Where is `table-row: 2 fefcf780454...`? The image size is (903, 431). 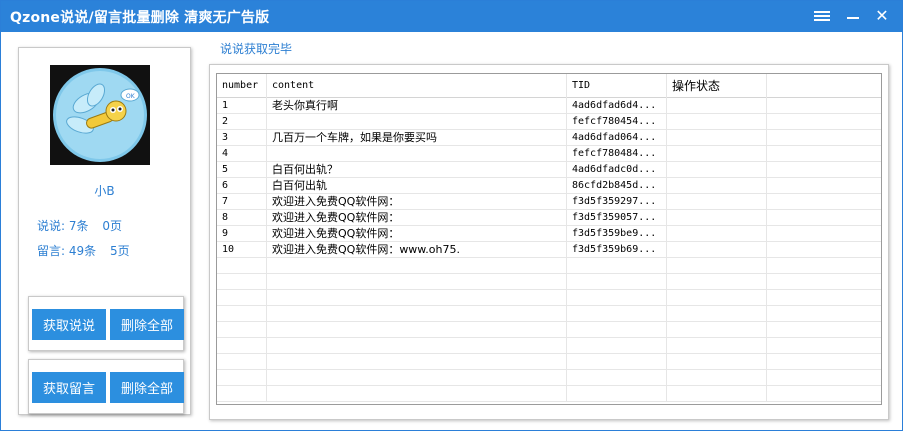
table-row: 2 fefcf780454... is located at coordinates (549, 122).